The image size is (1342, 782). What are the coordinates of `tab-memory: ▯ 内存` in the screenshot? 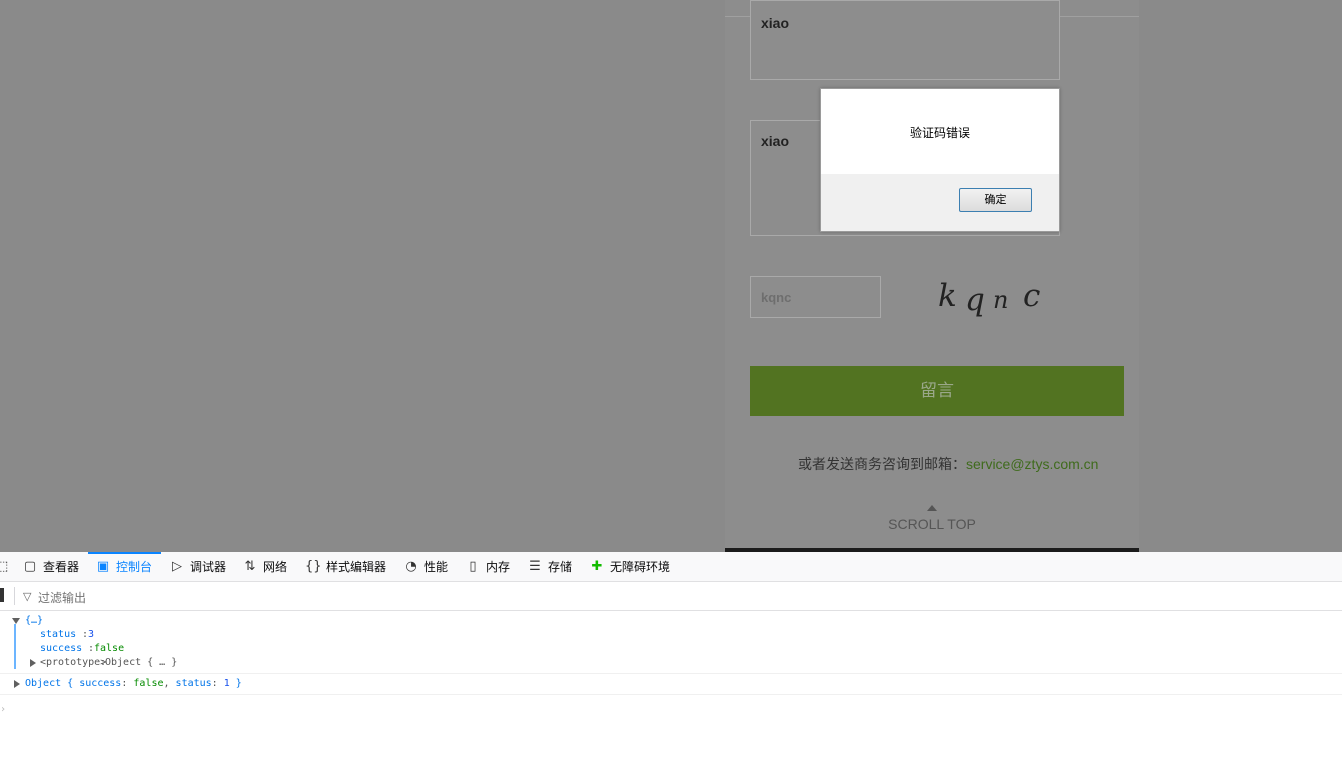 It's located at (487, 566).